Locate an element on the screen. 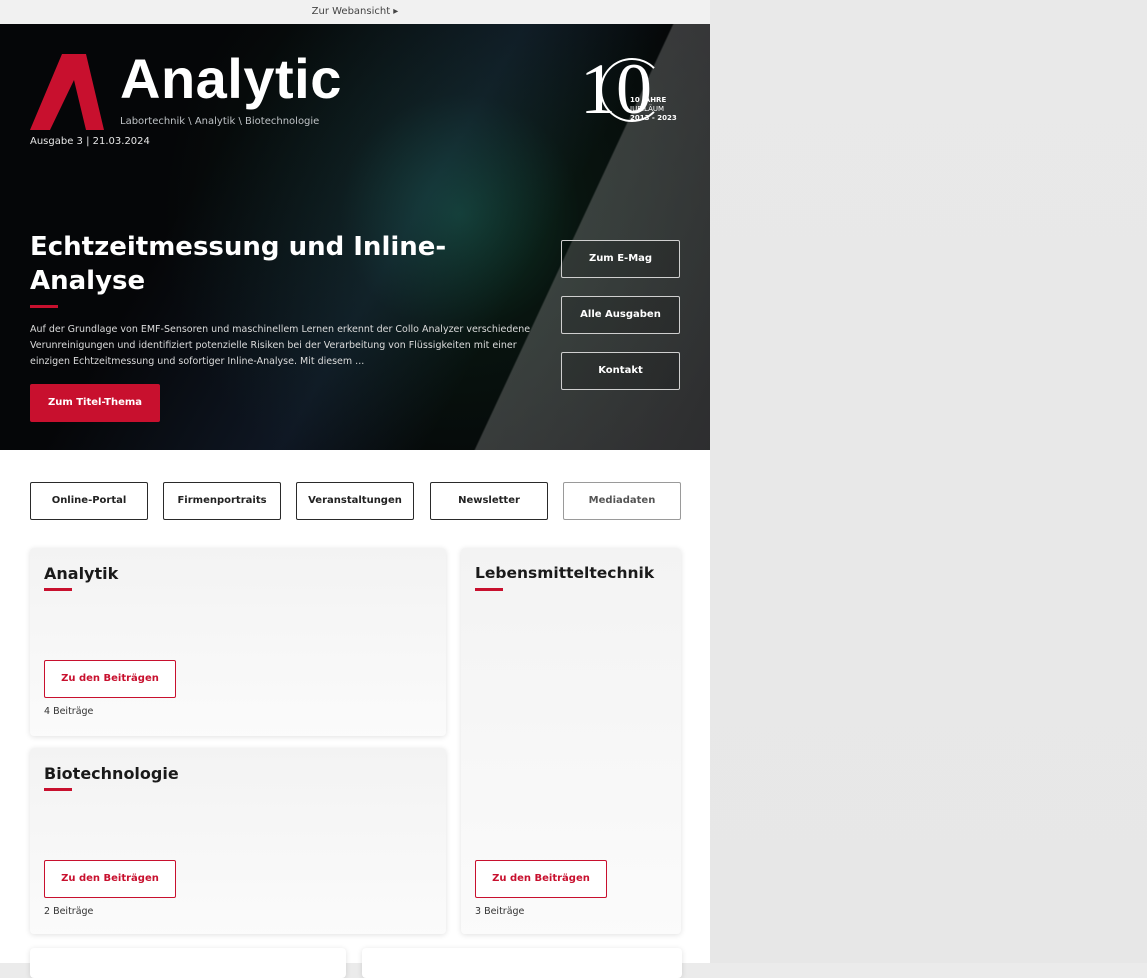 The width and height of the screenshot is (1147, 978). nav-events: Veranstaltungen is located at coordinates (355, 501).